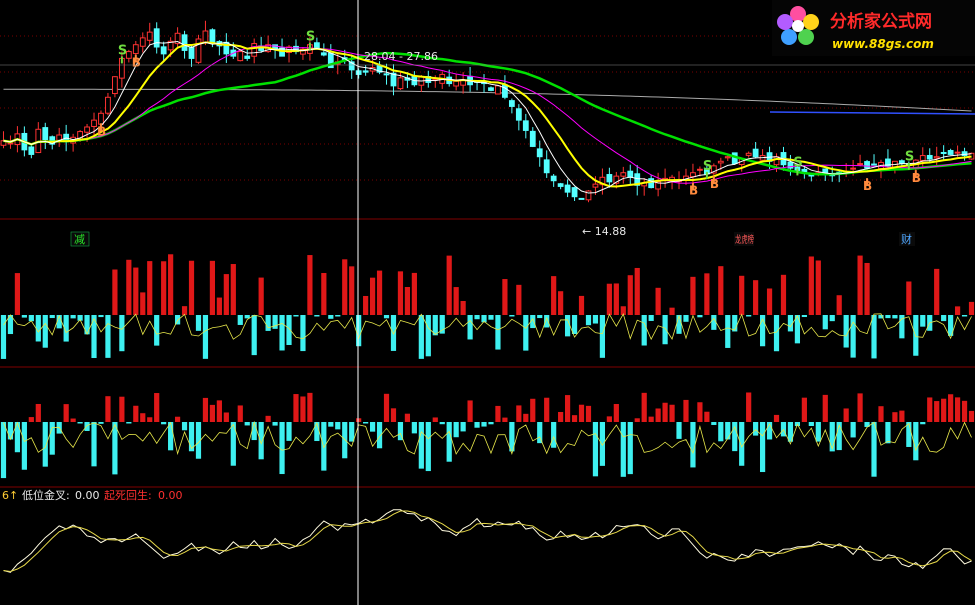 This screenshot has height=605, width=975. I want to click on volume2-line, so click(487, 438).